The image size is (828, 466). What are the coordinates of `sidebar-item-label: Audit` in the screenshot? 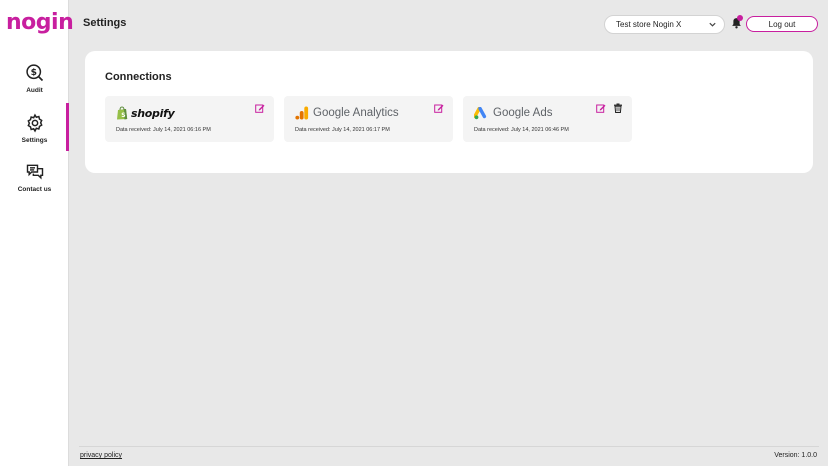 It's located at (34, 90).